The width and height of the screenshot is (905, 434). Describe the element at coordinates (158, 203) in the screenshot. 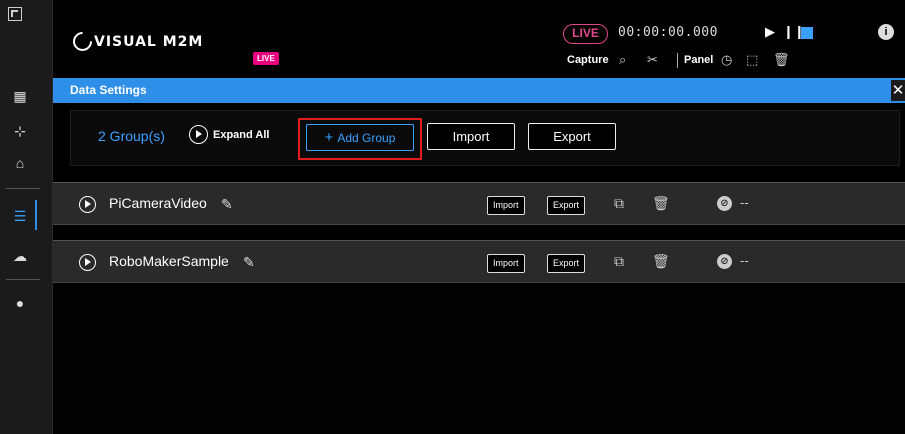

I see `group-name: PiCameraVideo` at that location.